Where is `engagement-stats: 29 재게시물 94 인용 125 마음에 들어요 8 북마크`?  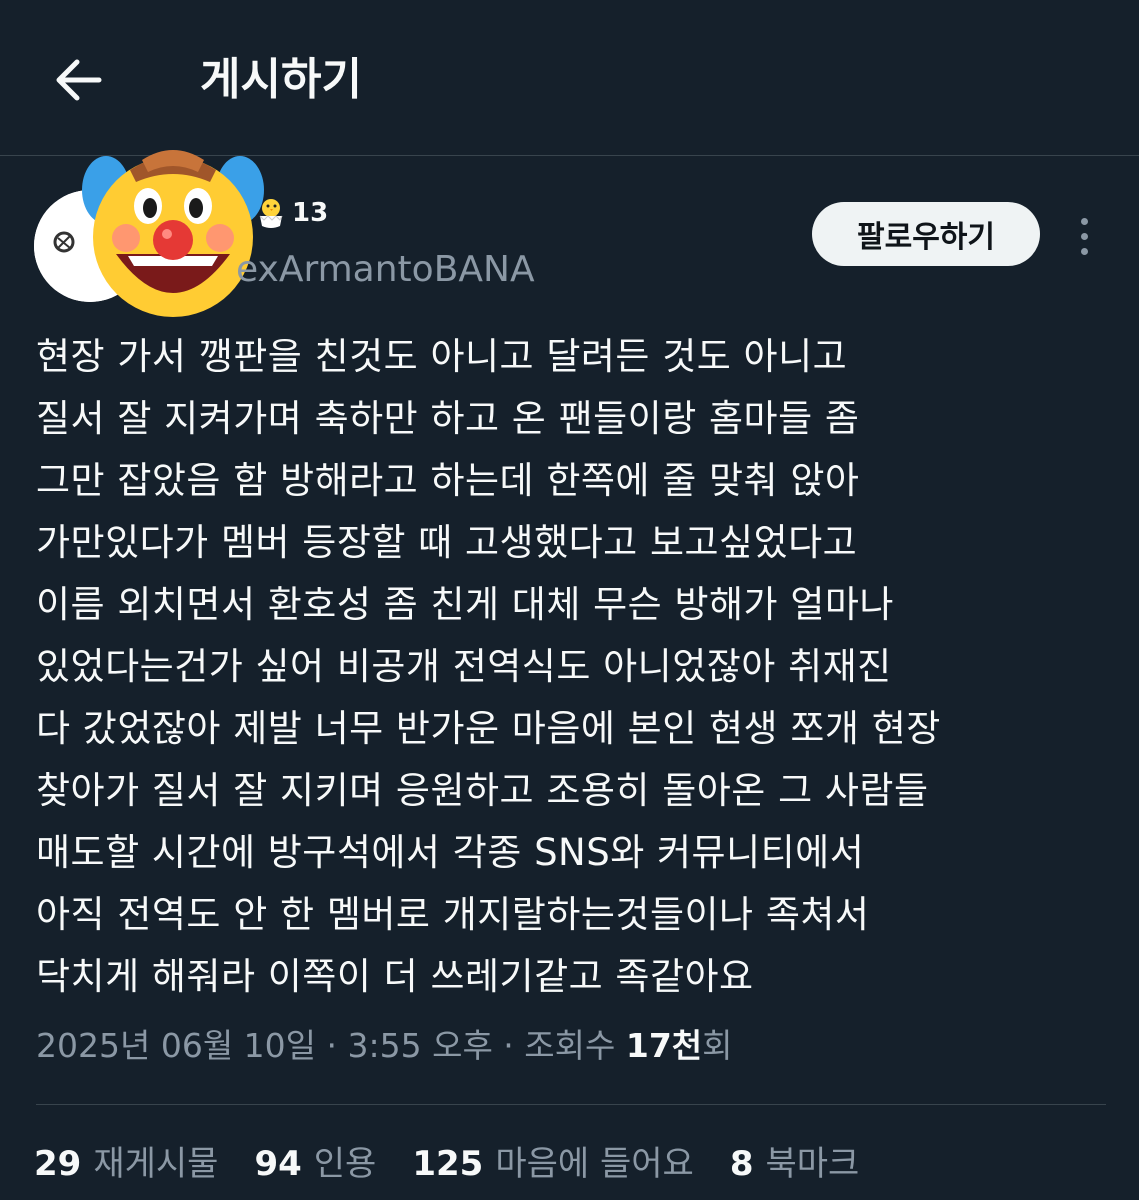
engagement-stats: 29 재게시물 94 인용 125 마음에 들어요 8 북마크 is located at coordinates (464, 1164).